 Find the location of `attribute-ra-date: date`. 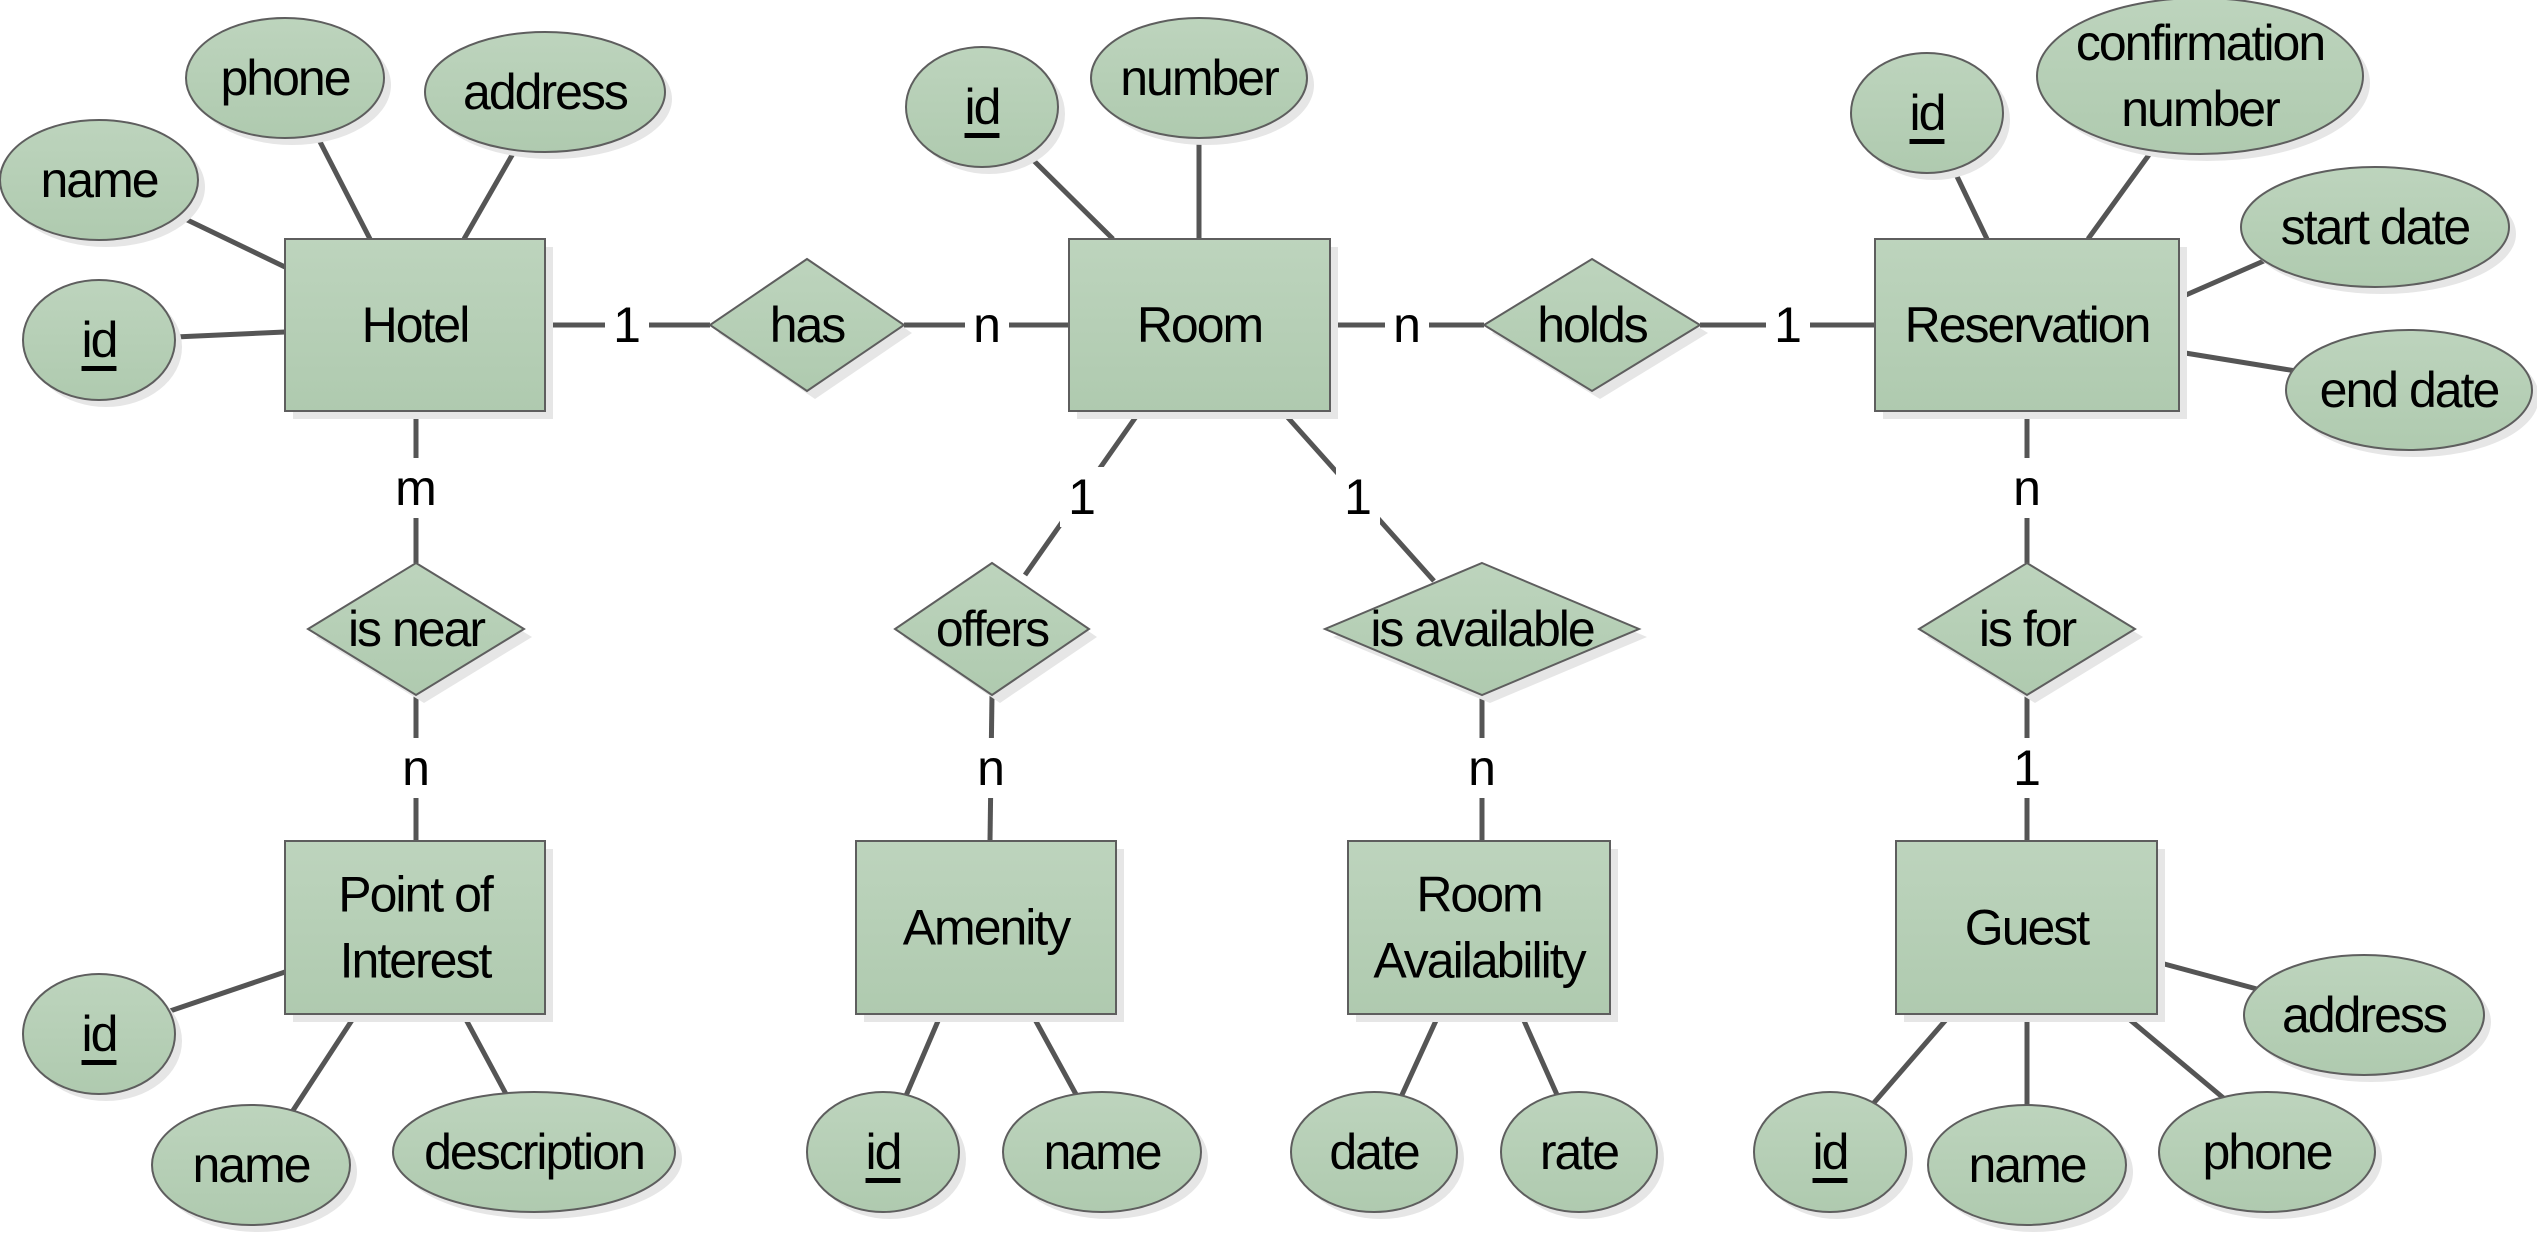

attribute-ra-date: date is located at coordinates (1377, 1155).